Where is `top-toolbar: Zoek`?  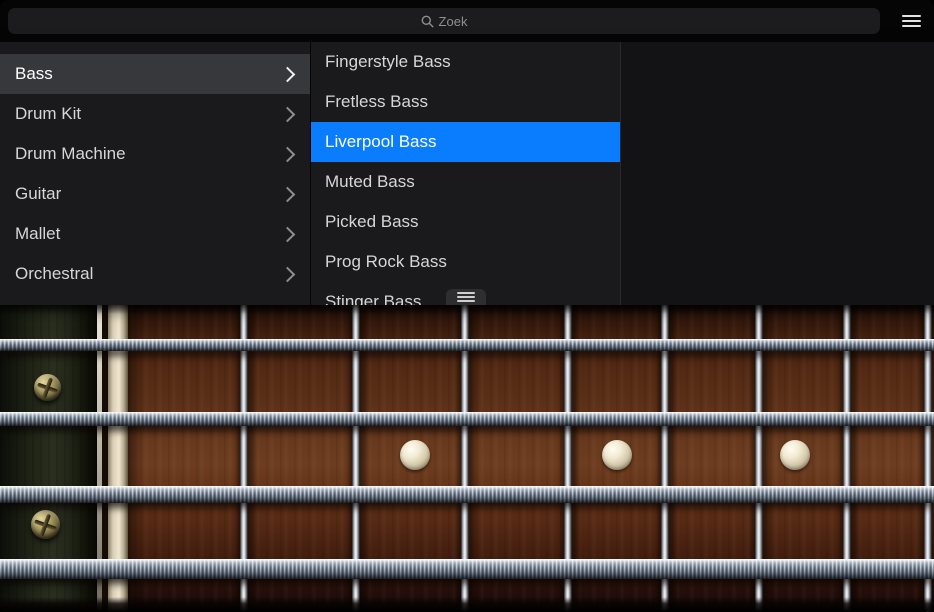
top-toolbar: Zoek is located at coordinates (467, 21).